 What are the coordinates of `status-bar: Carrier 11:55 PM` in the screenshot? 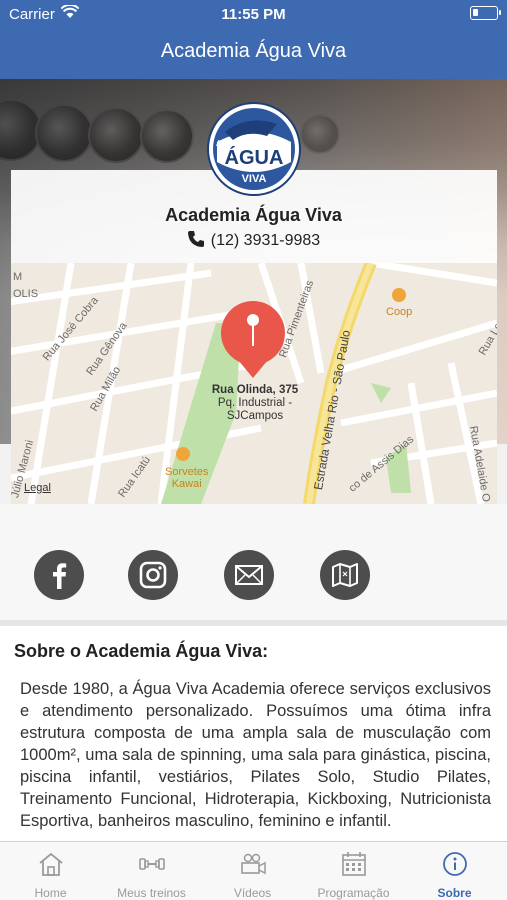 It's located at (253, 14).